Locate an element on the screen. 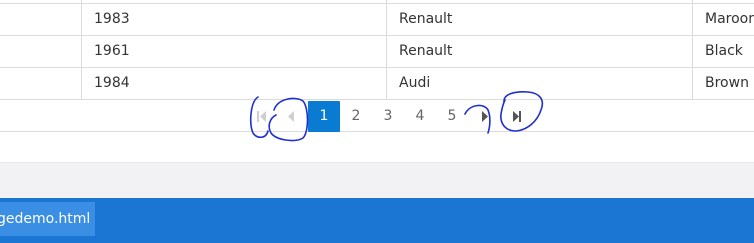  last-page-button is located at coordinates (517, 116).